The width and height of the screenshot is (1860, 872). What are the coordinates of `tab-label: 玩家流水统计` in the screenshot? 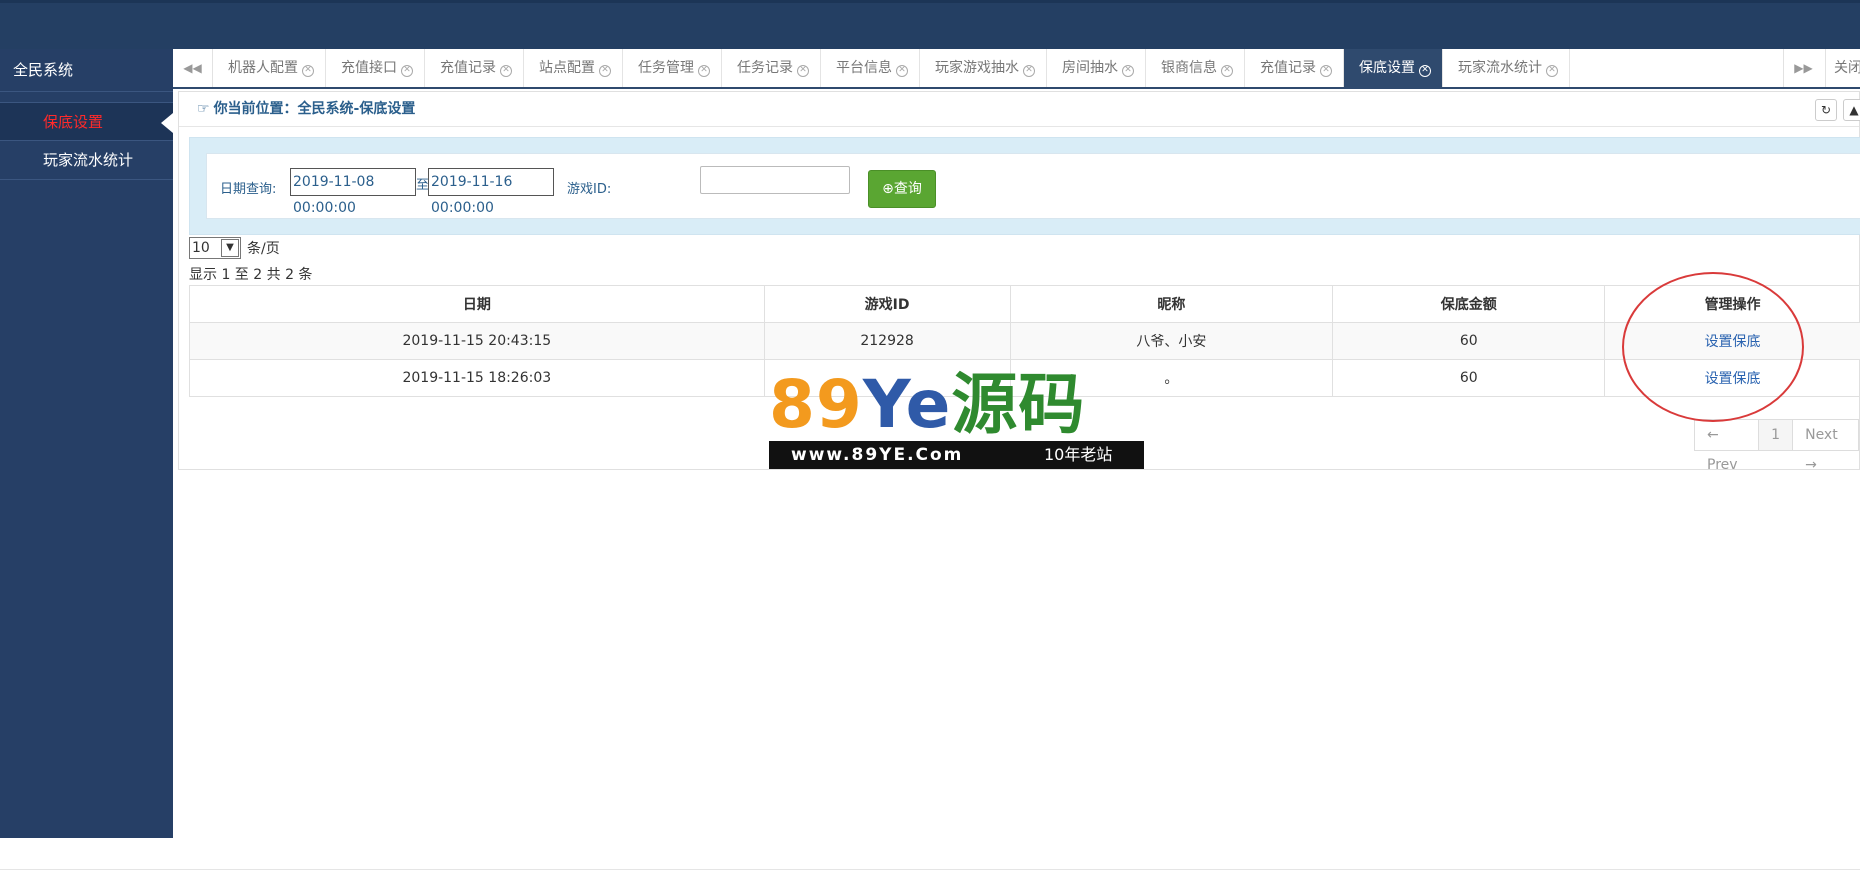 It's located at (1500, 68).